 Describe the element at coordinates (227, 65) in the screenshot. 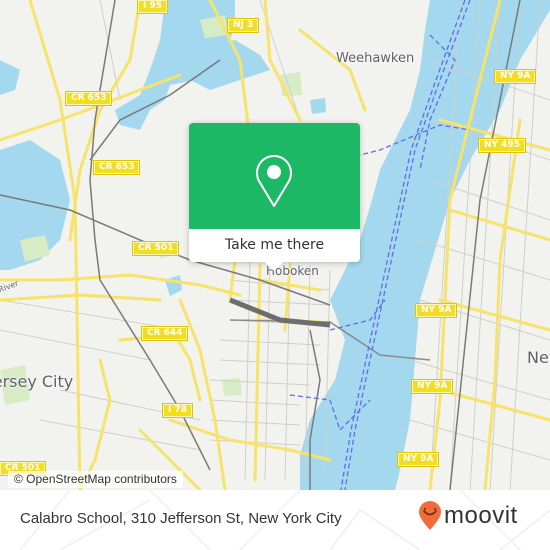

I see `hackensack-river-north` at that location.